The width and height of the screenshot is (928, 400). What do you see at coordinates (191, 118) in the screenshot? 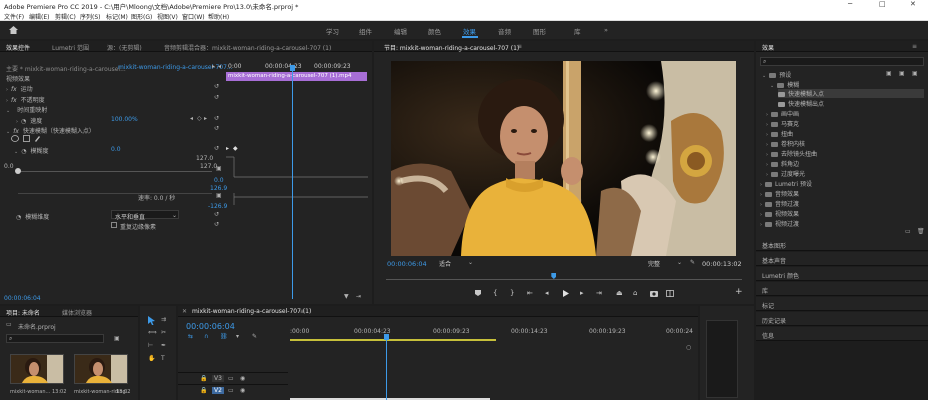
I see `prev-keyframe-icon: ◂` at bounding box center [191, 118].